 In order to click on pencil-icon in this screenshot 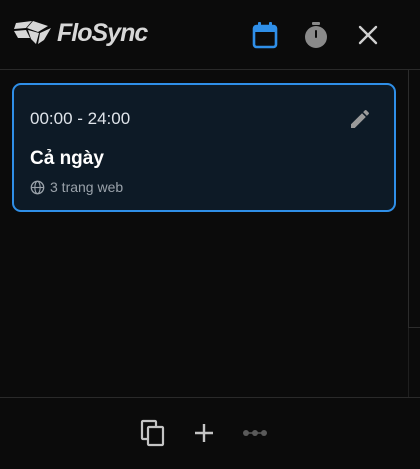, I will do `click(360, 118)`.